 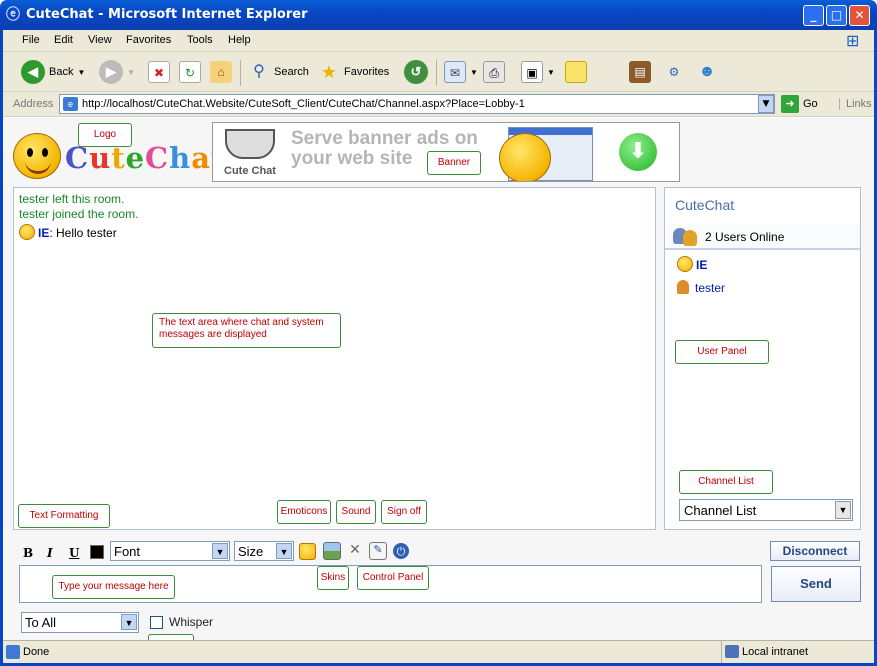 I want to click on research-button: ▤, so click(x=640, y=72).